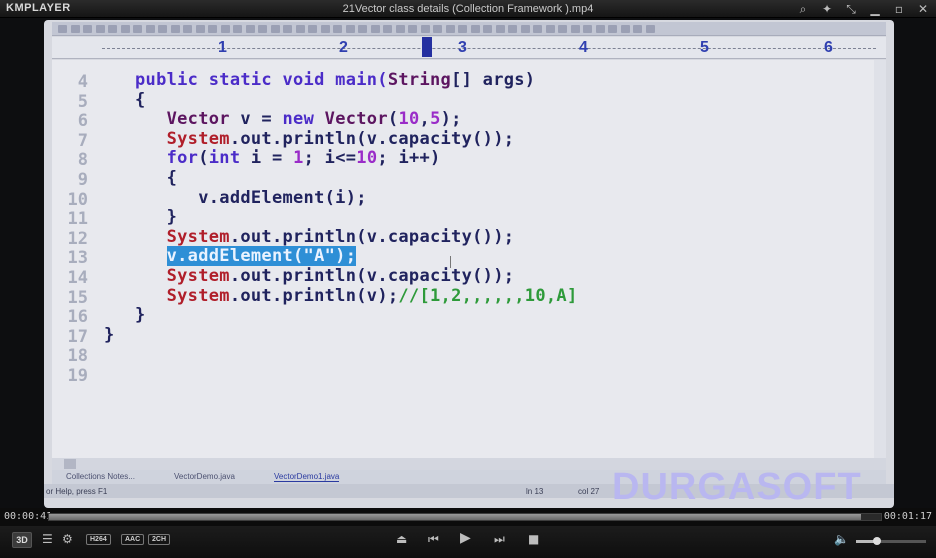 Image resolution: width=936 pixels, height=558 pixels. Describe the element at coordinates (335, 80) in the screenshot. I see `code-line: public static void main(String[] args)` at that location.